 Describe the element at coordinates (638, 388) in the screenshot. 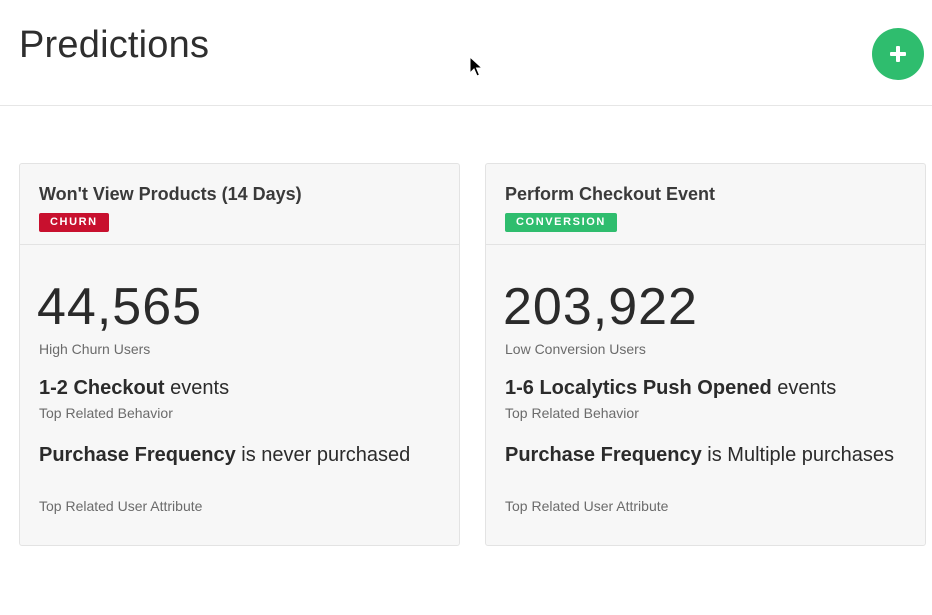

I see `top-behavior-value: 1-6 Localytics Push Opened` at that location.